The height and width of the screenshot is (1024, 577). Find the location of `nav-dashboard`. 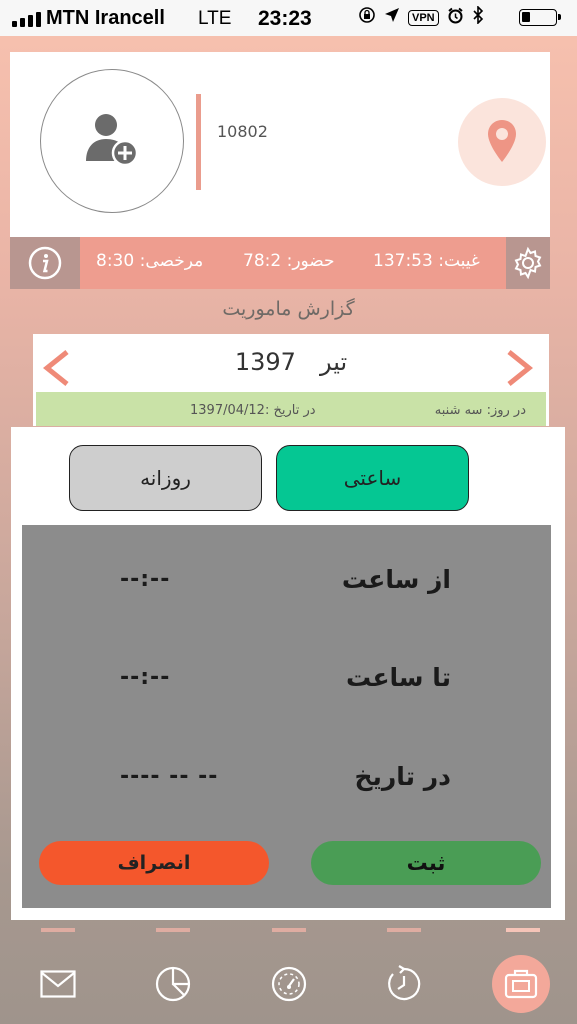

nav-dashboard is located at coordinates (289, 984).